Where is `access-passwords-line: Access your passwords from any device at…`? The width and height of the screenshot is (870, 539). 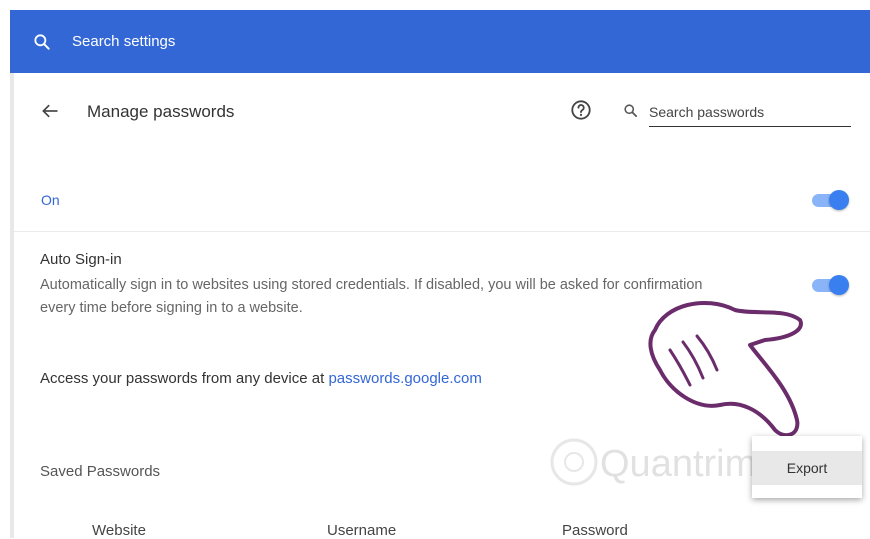
access-passwords-line: Access your passwords from any device at… is located at coordinates (261, 378).